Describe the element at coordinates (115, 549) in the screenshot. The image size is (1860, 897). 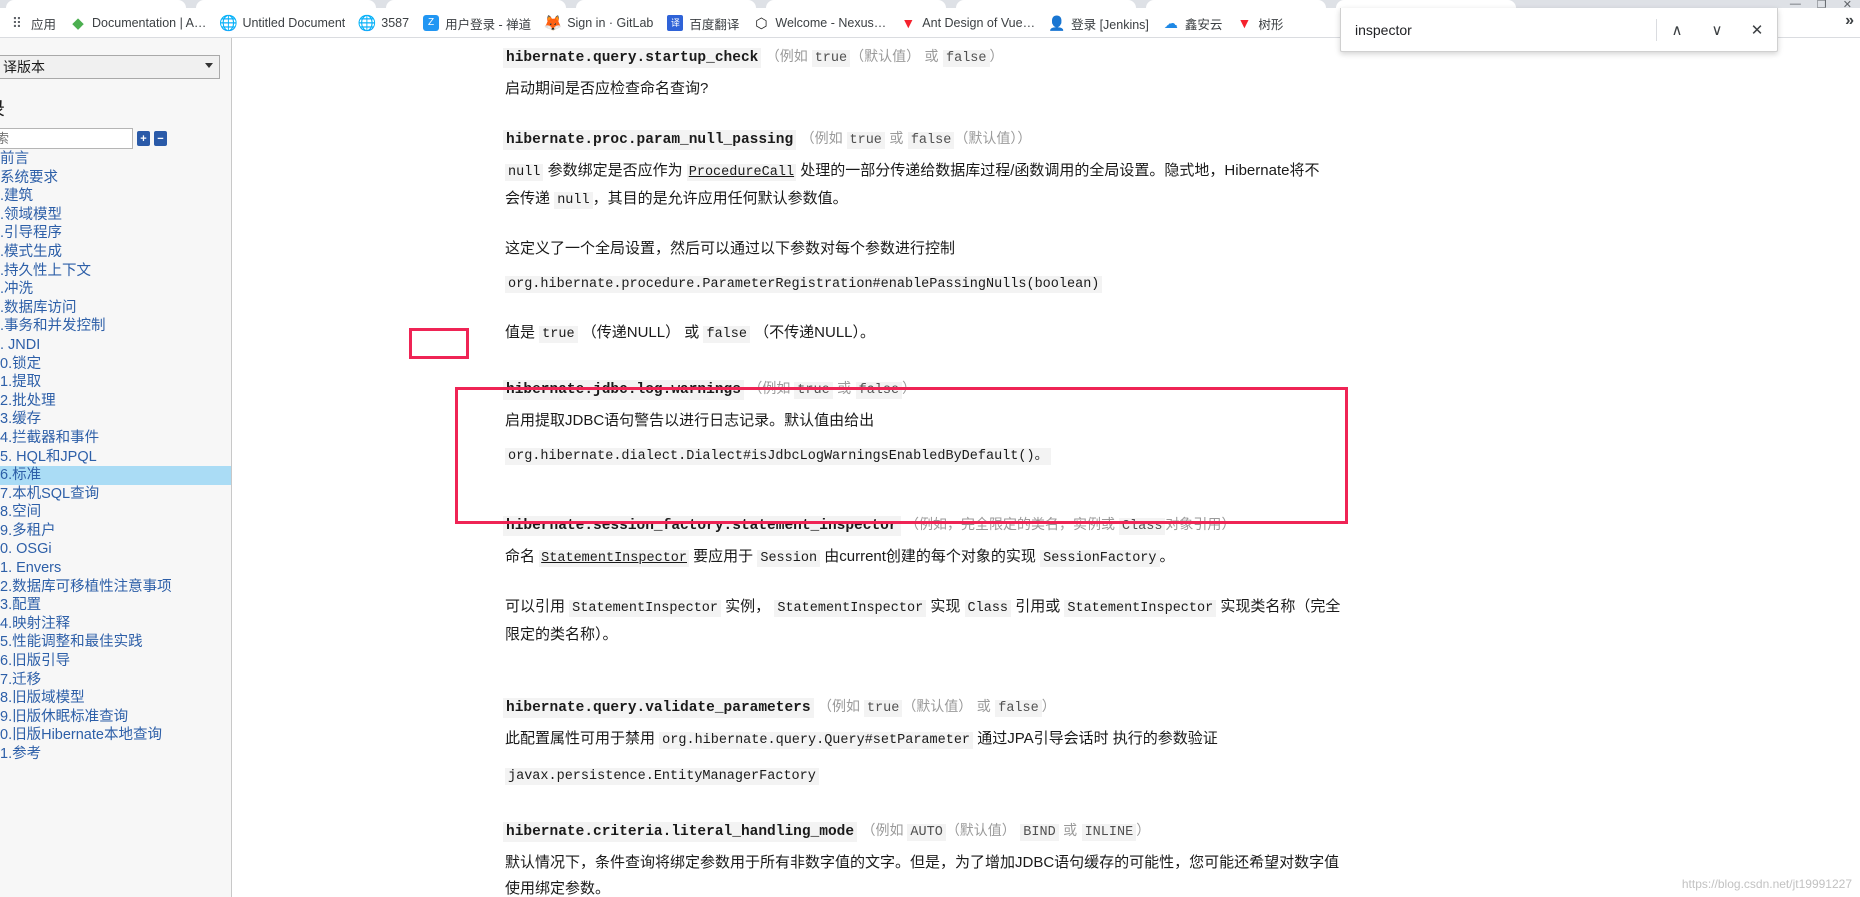
I see `toc-item: 0. OSGi` at that location.